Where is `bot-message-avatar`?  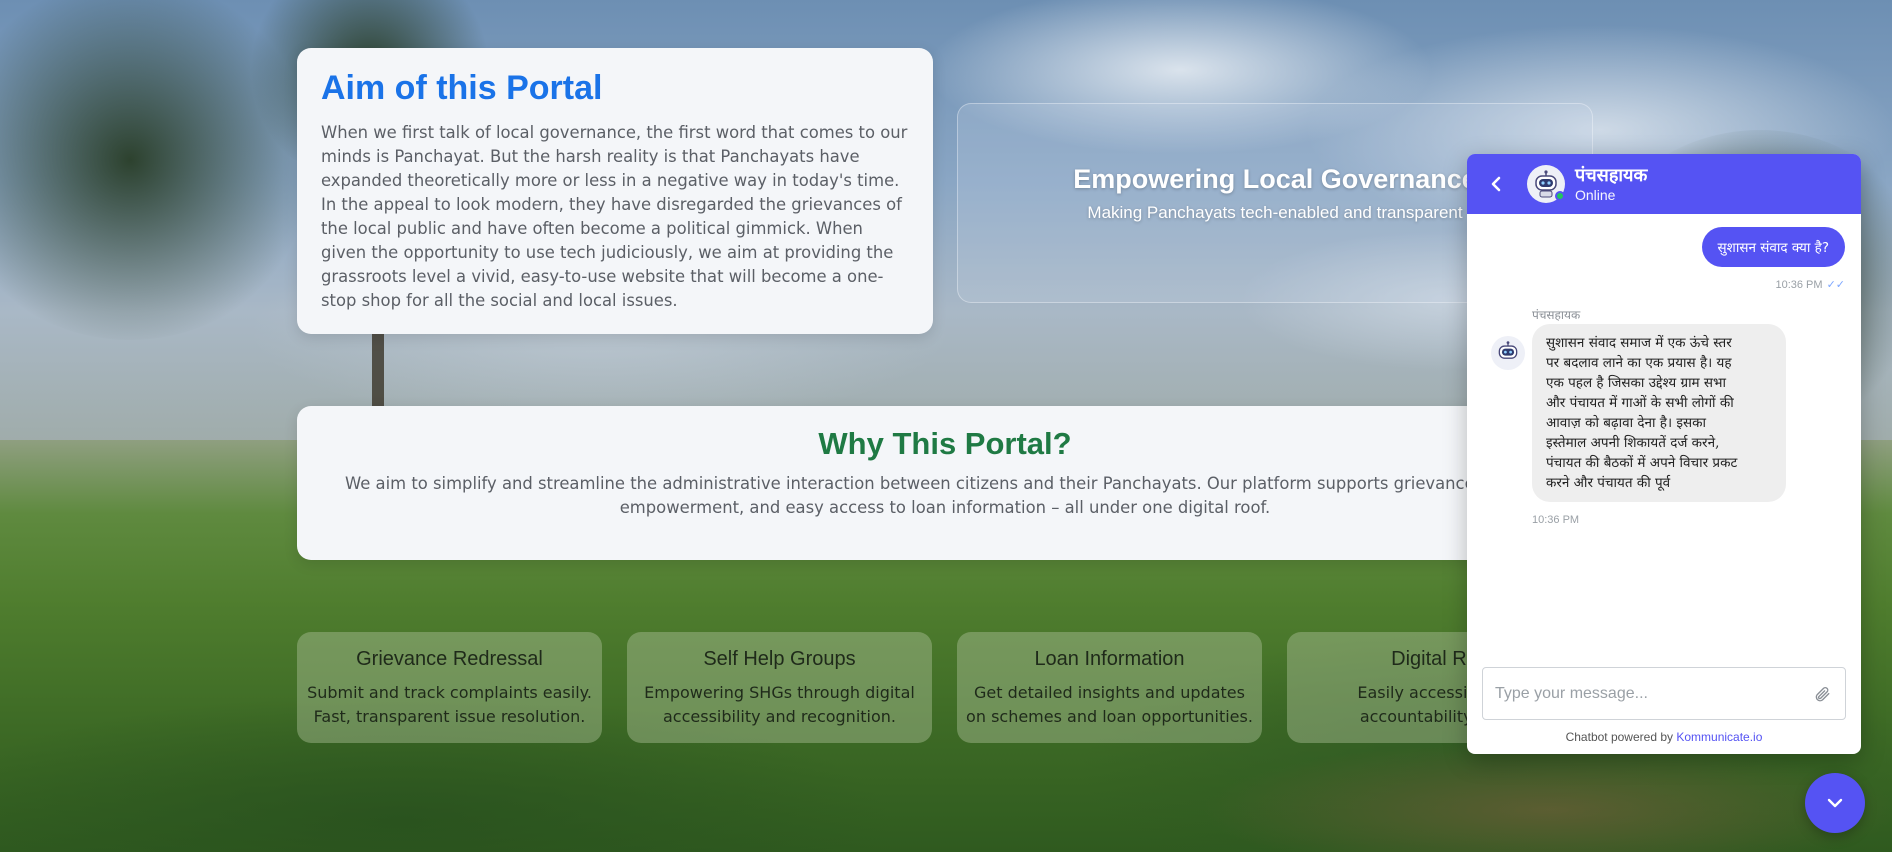 bot-message-avatar is located at coordinates (1508, 353).